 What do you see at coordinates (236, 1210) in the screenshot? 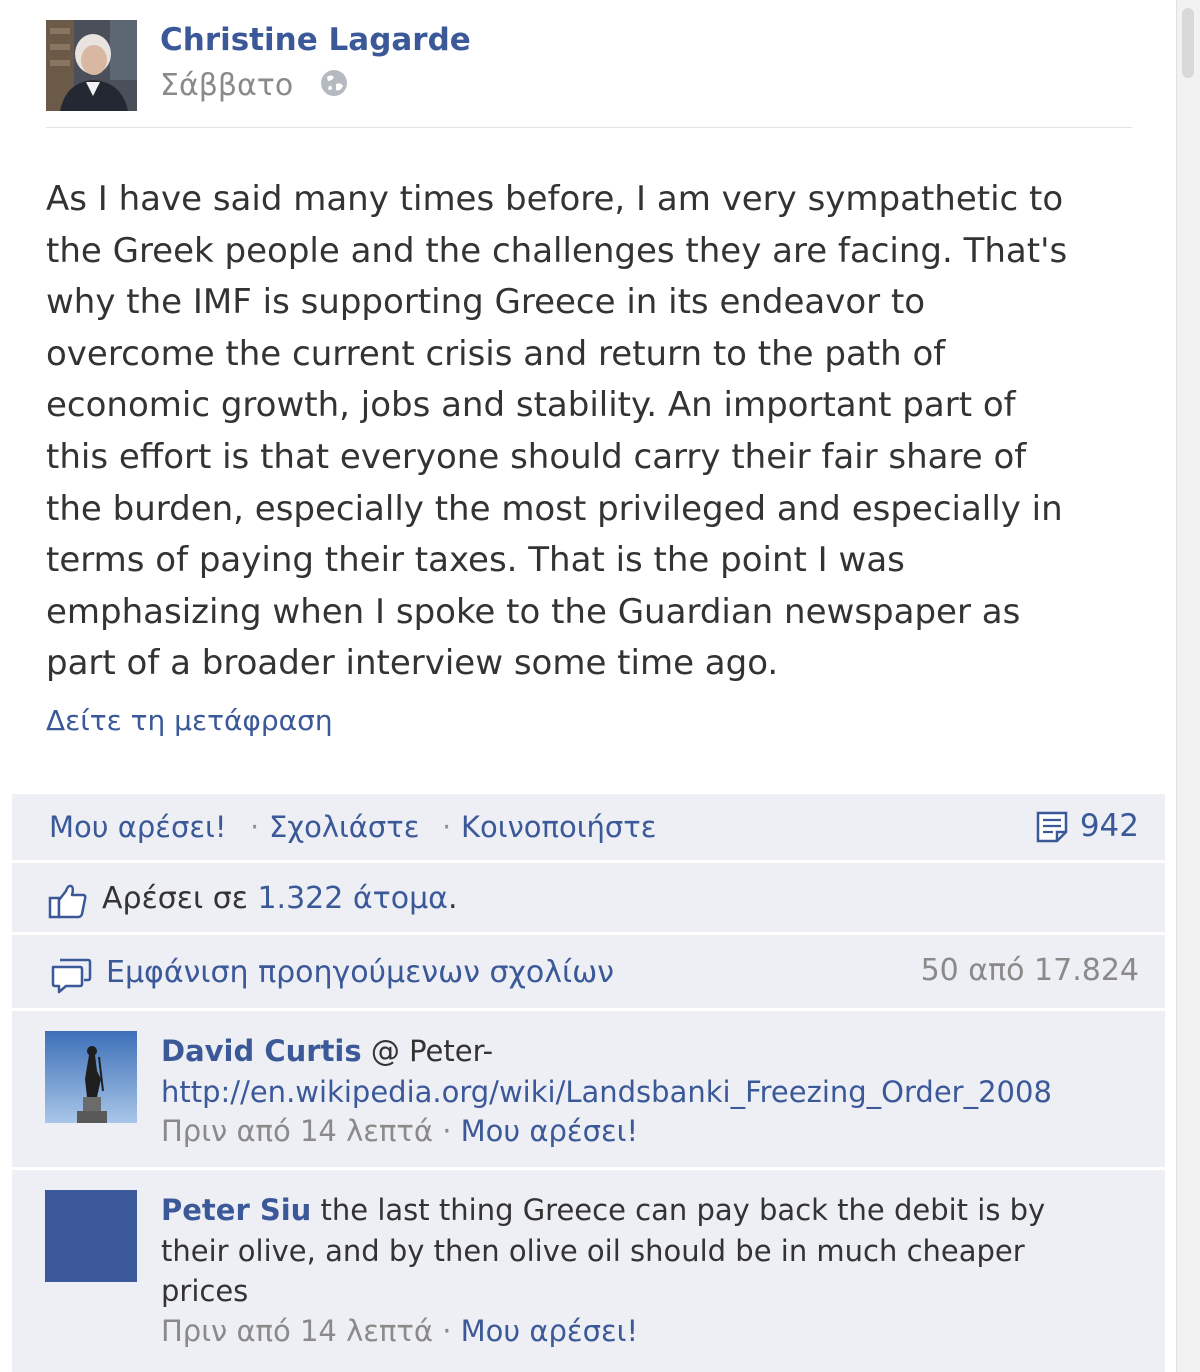
I see `comment-author: Peter Siu` at bounding box center [236, 1210].